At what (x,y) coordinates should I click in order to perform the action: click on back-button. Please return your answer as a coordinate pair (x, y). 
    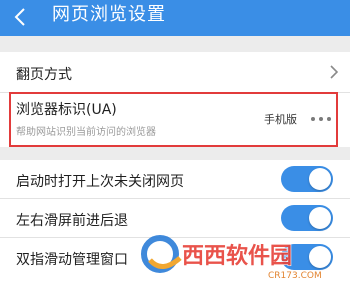
    Looking at the image, I should click on (21, 17).